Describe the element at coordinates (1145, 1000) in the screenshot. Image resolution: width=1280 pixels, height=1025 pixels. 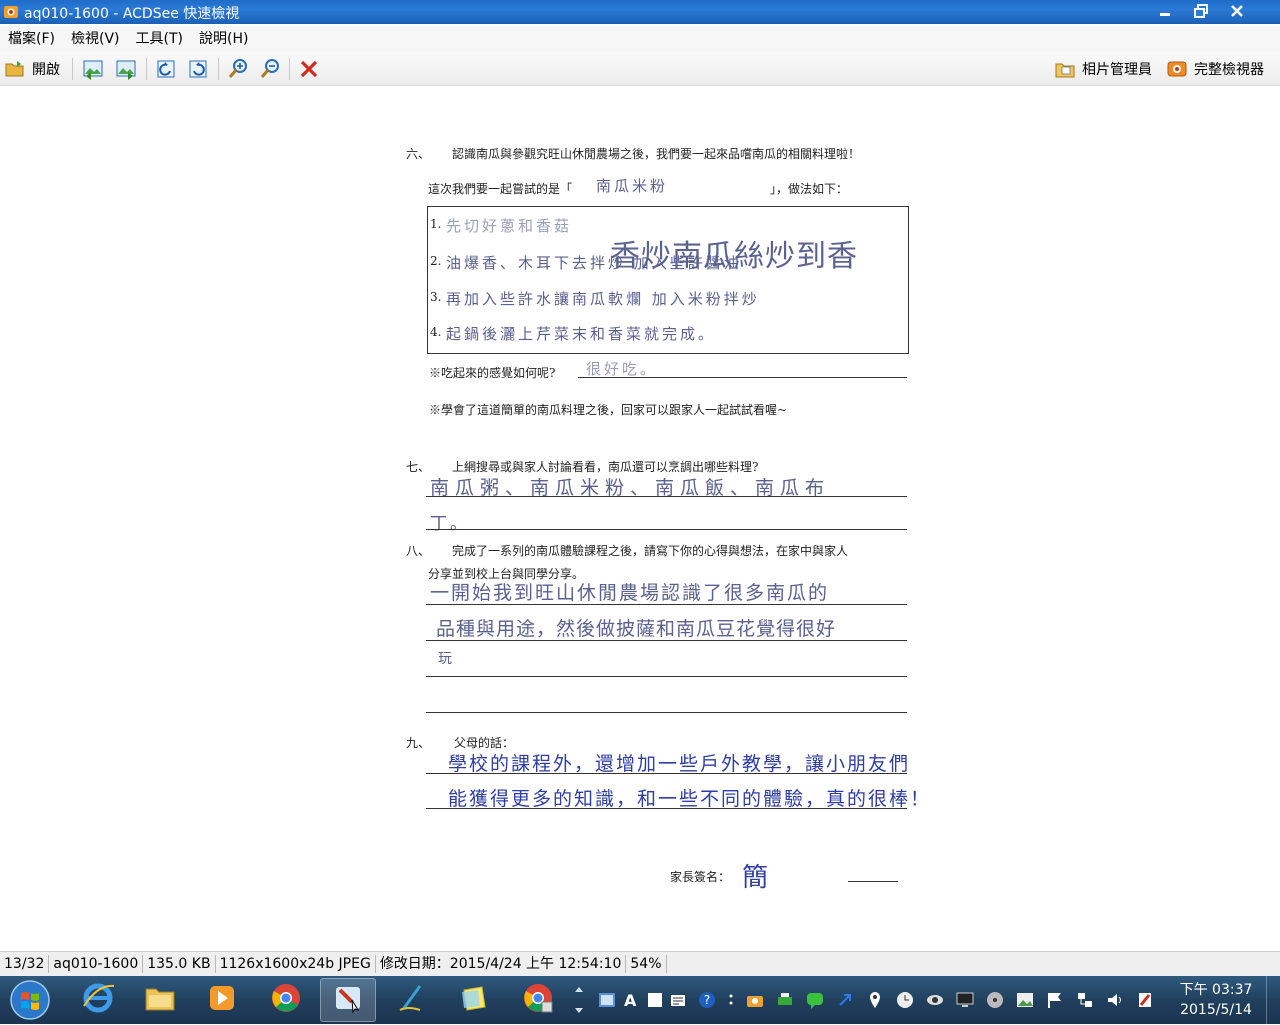
I see `tray-app-red-icon` at that location.